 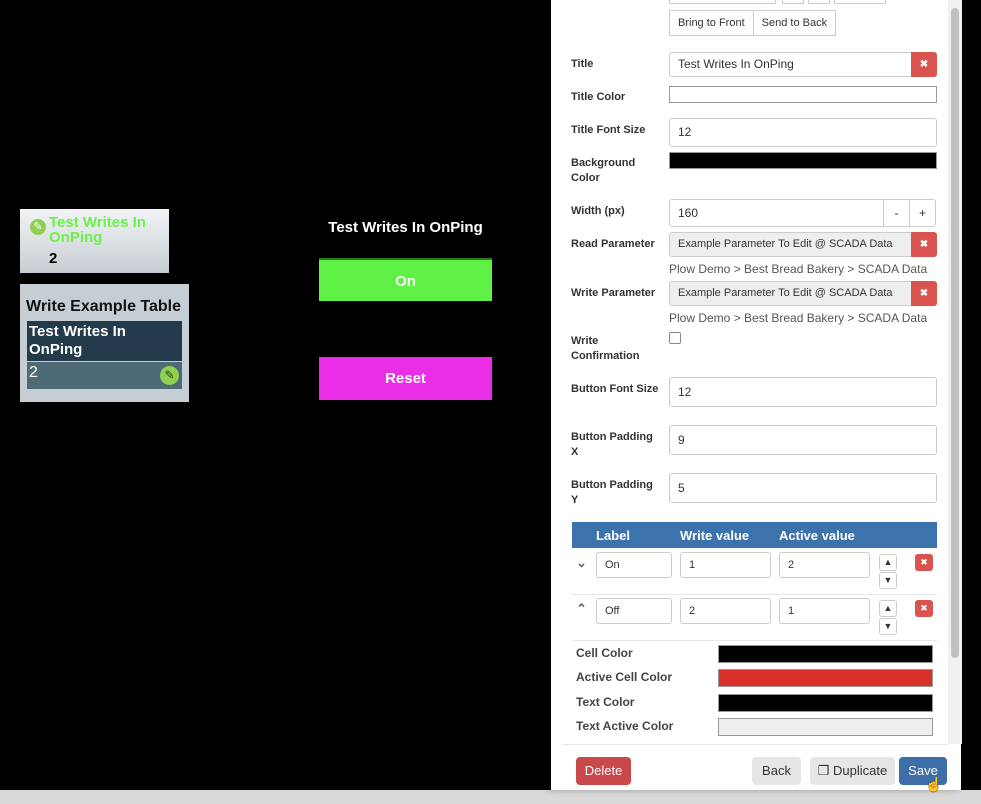 I want to click on column-header-active-value: Active value, so click(x=817, y=535).